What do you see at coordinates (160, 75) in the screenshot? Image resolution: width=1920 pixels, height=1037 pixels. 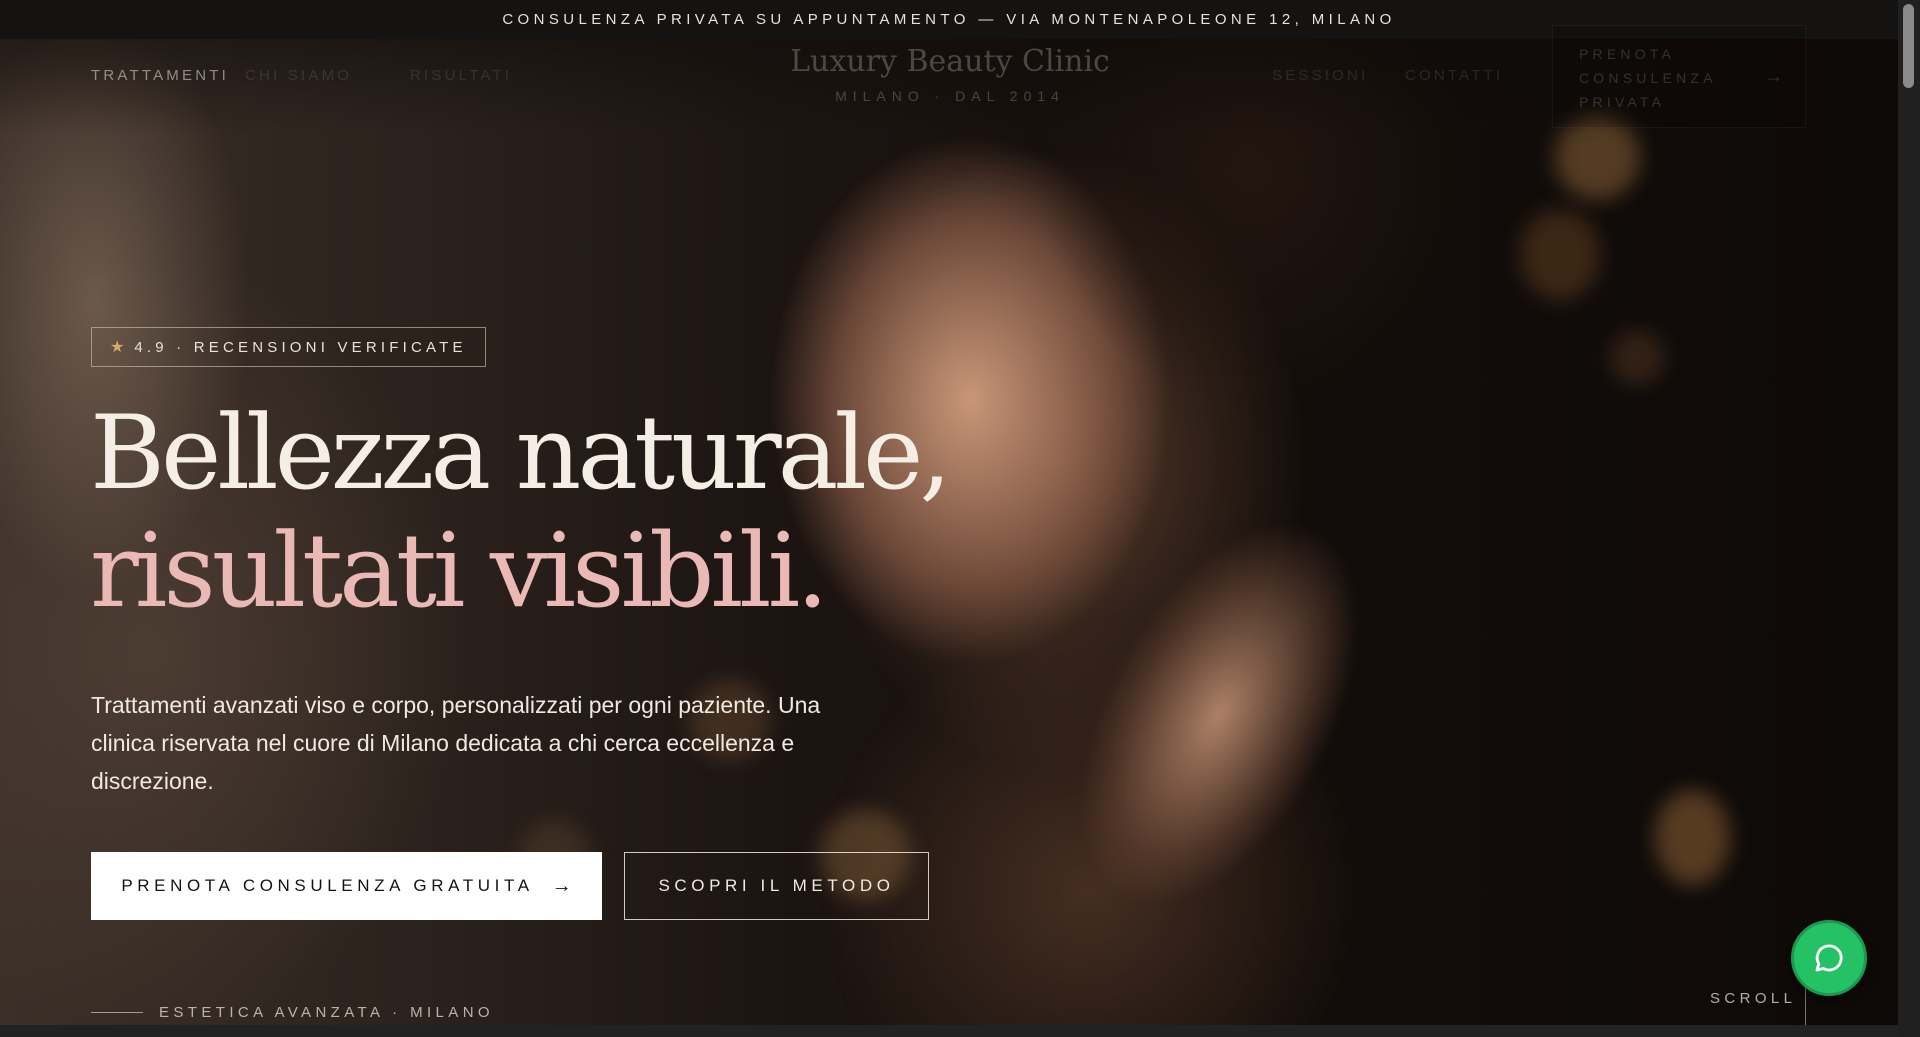 I see `nav-link-trattamenti: TRATTAMENTI` at bounding box center [160, 75].